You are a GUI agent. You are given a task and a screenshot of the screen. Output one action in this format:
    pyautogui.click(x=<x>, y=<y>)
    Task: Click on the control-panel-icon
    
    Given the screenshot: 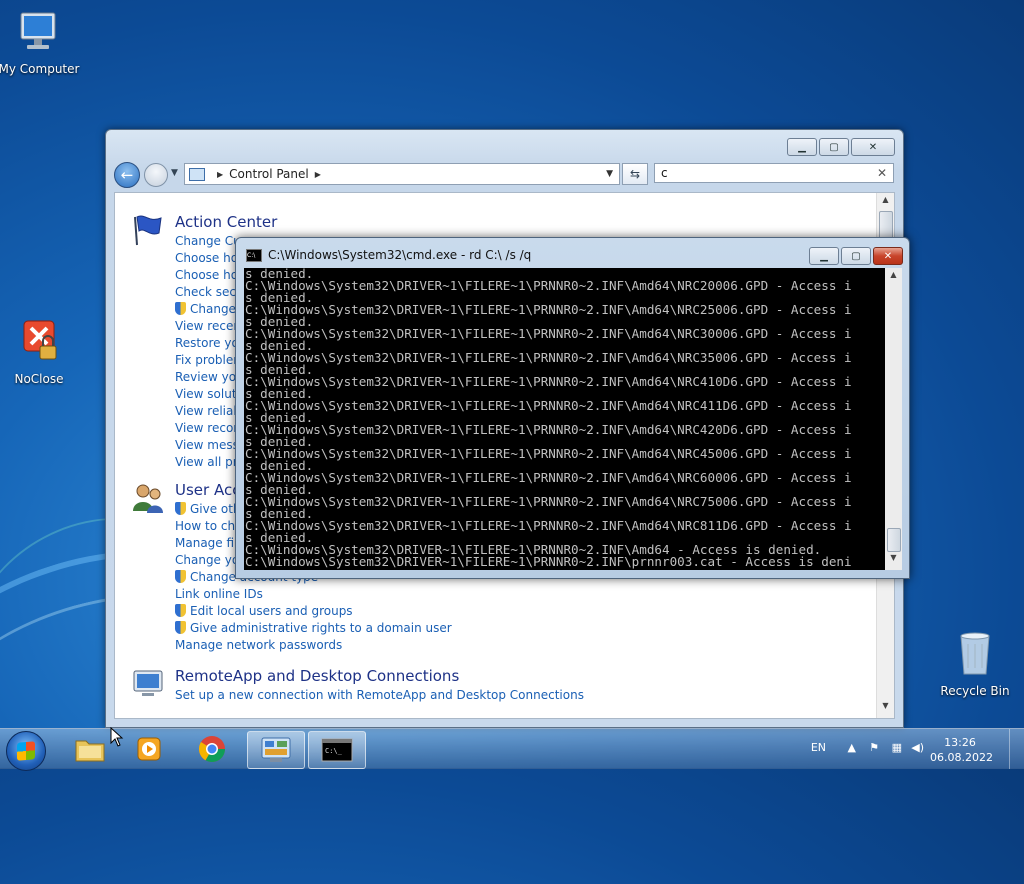 What is the action you would take?
    pyautogui.click(x=276, y=749)
    